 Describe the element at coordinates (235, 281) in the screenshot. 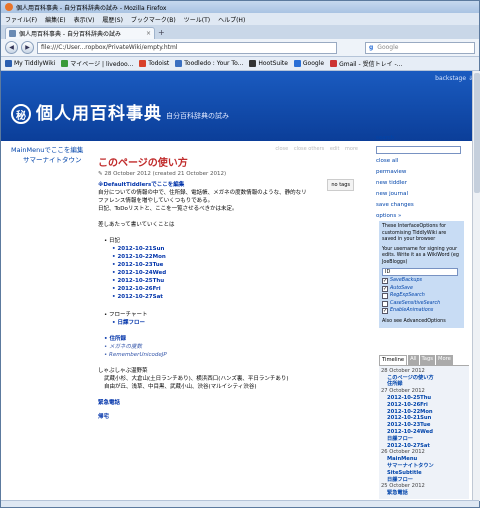

I see `diary-link: 2012-10-25Thu` at that location.